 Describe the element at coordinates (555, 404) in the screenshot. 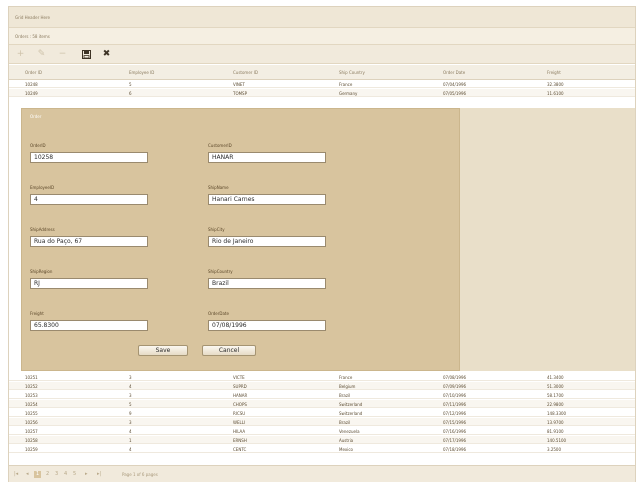

I see `cell-freight: 22.9800` at that location.